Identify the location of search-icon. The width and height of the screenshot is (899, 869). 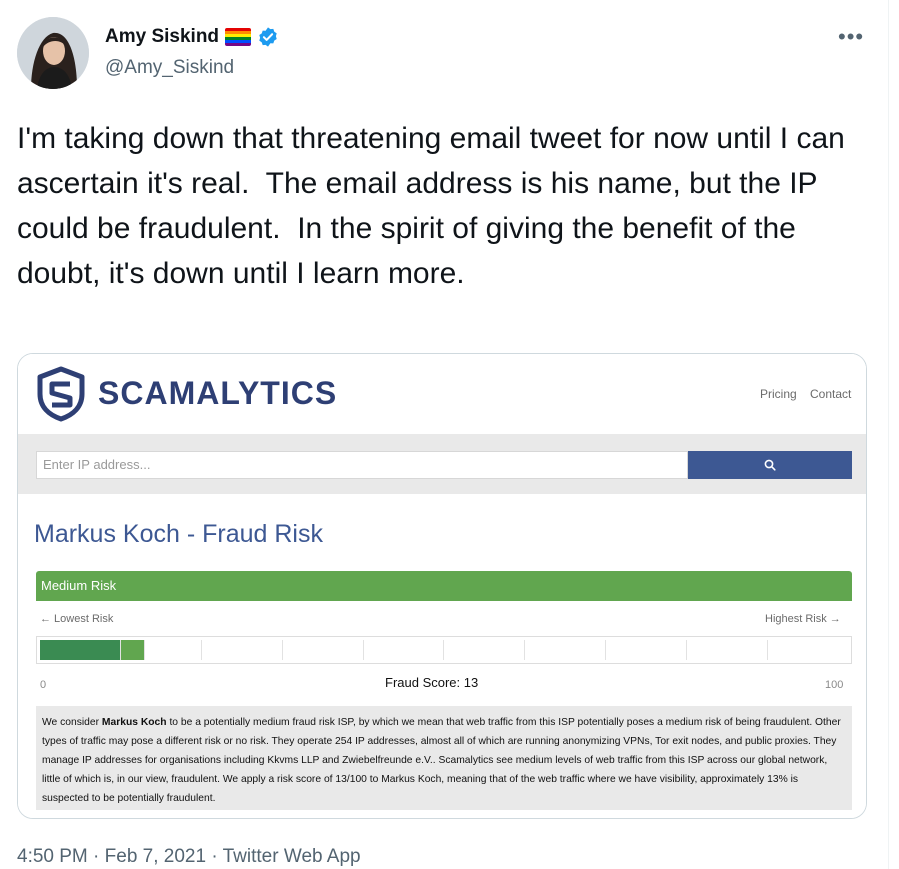
(770, 465).